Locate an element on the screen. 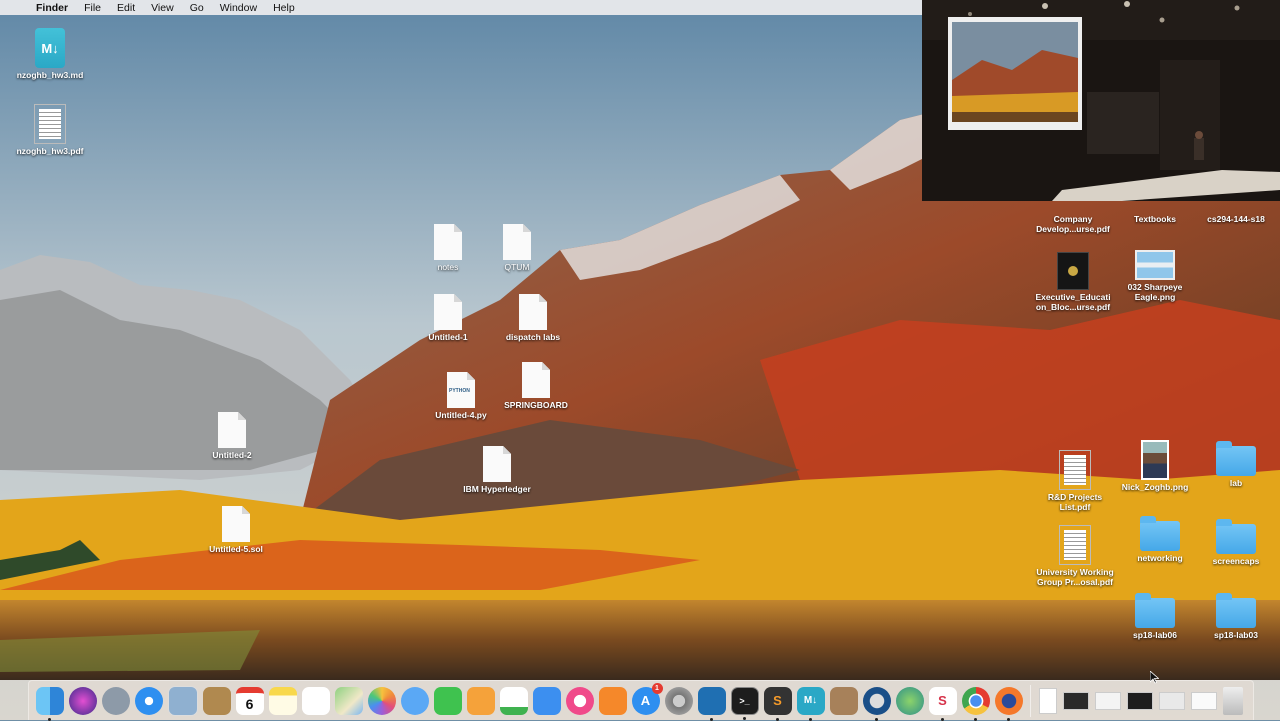 The width and height of the screenshot is (1280, 721). desktop-folder-lab: lab is located at coordinates (1234, 464).